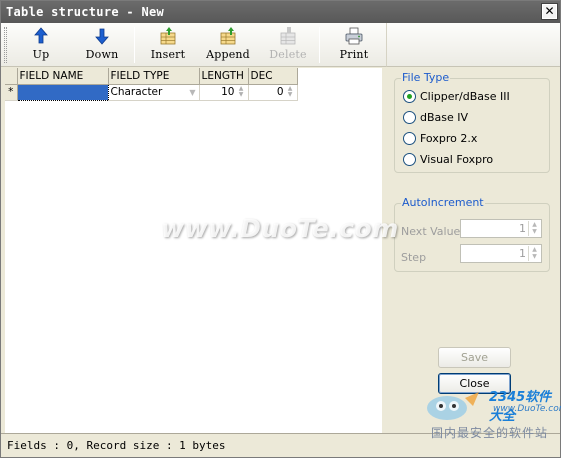 The height and width of the screenshot is (458, 561). I want to click on column-header-field-type: FIELD TYPE, so click(154, 76).